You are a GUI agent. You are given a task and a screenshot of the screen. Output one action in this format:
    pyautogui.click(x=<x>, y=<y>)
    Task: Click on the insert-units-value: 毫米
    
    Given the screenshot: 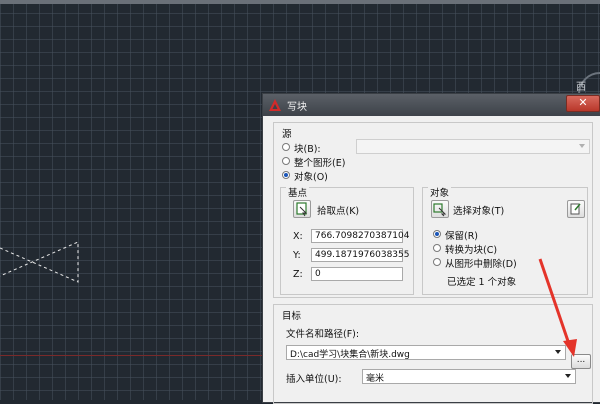 What is the action you would take?
    pyautogui.click(x=375, y=379)
    